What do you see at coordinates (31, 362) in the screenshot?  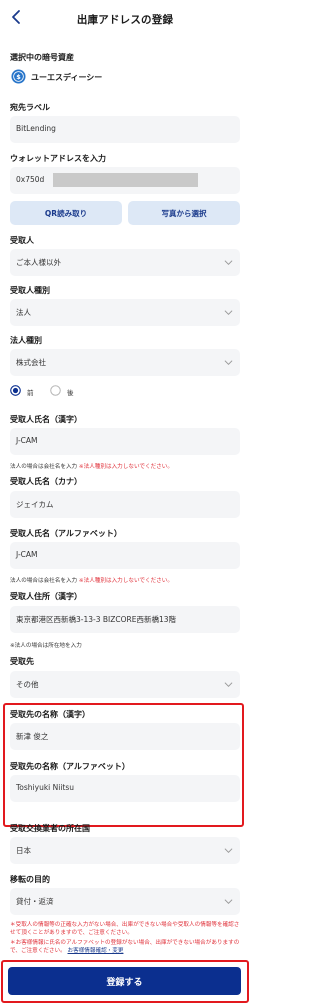 I see `corp-type-value: 株式会社` at bounding box center [31, 362].